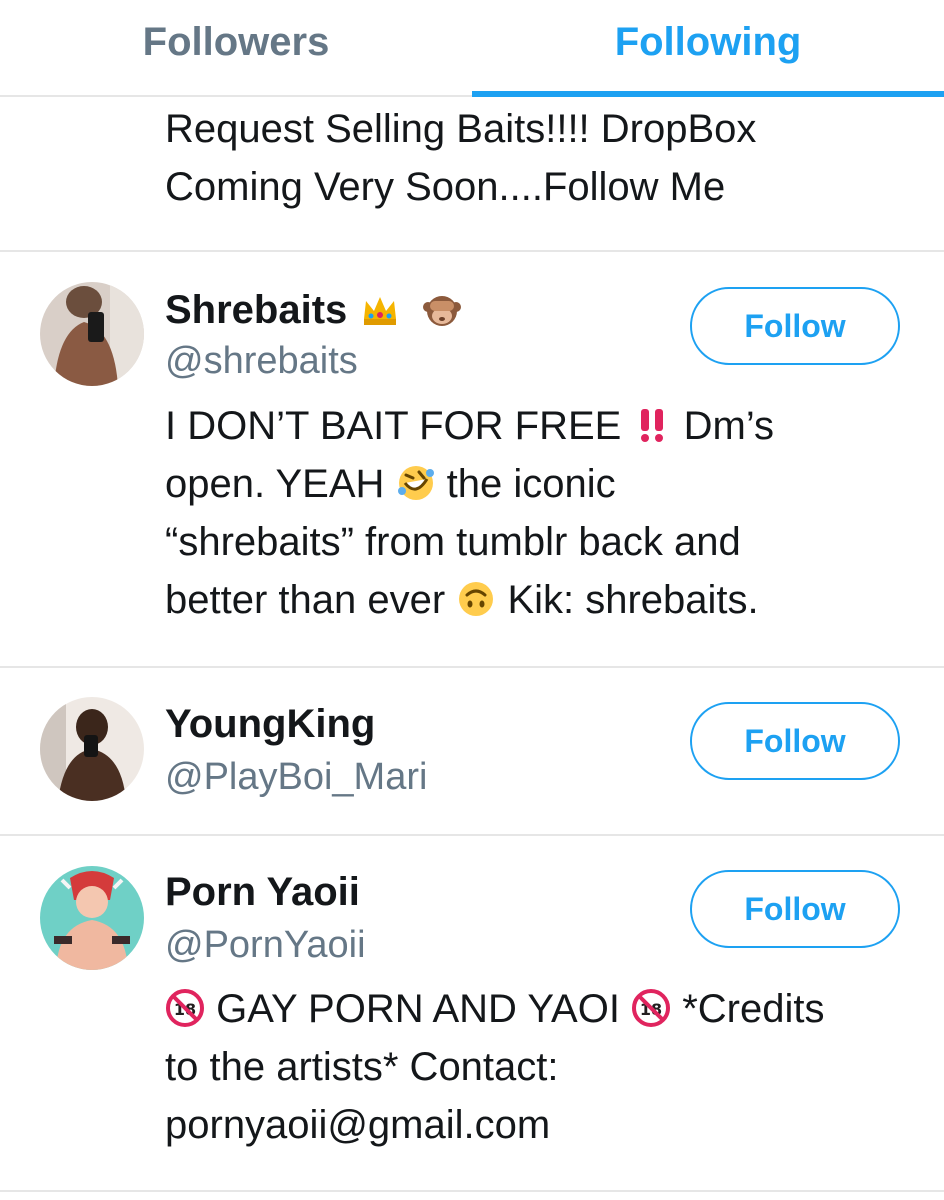  I want to click on user-handle: @PlayBoi_Mari, so click(296, 777).